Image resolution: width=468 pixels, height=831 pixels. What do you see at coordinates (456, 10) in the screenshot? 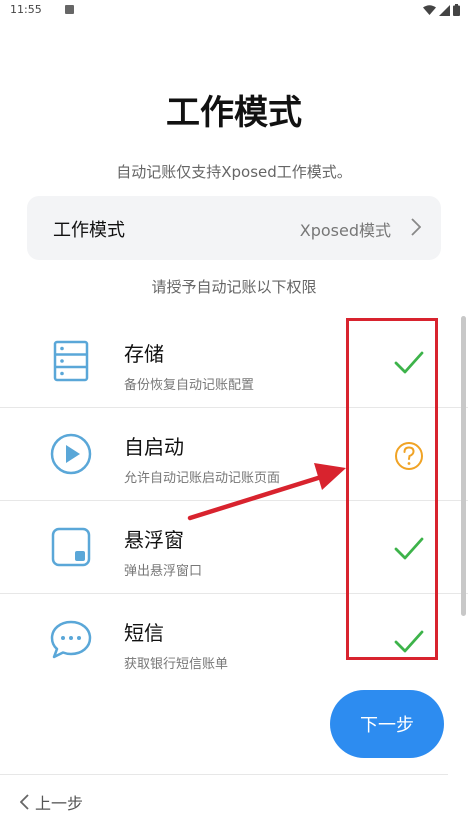
I see `battery-icon` at bounding box center [456, 10].